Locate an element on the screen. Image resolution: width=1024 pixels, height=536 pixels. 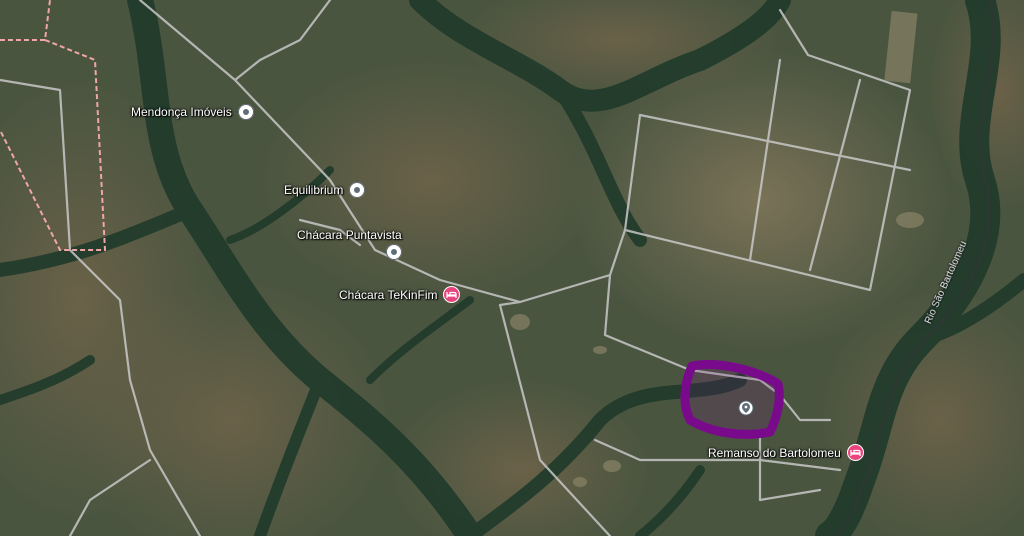
location-marker-icon is located at coordinates (746, 408).